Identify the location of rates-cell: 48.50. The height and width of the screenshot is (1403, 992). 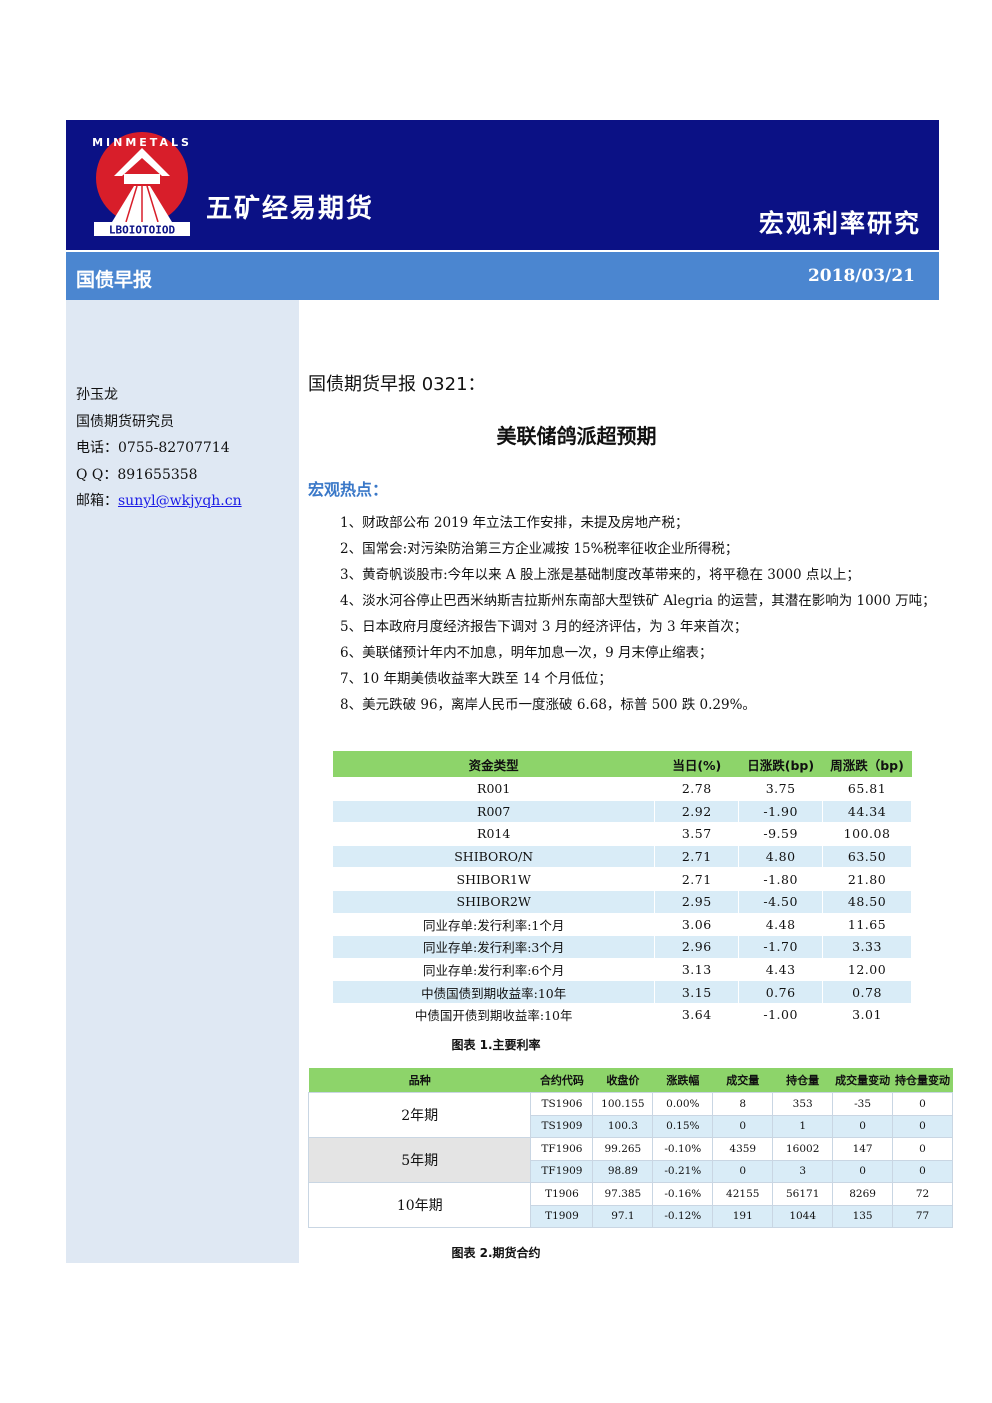
(867, 901).